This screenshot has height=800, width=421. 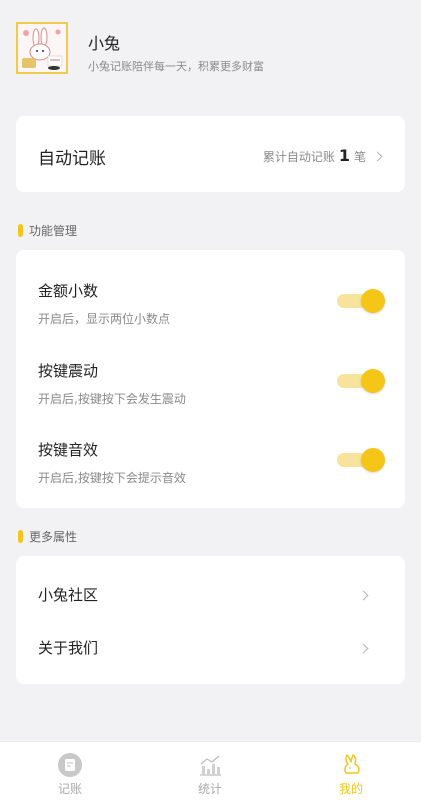 I want to click on more-card: 小兔社区 关于我们, so click(x=210, y=620).